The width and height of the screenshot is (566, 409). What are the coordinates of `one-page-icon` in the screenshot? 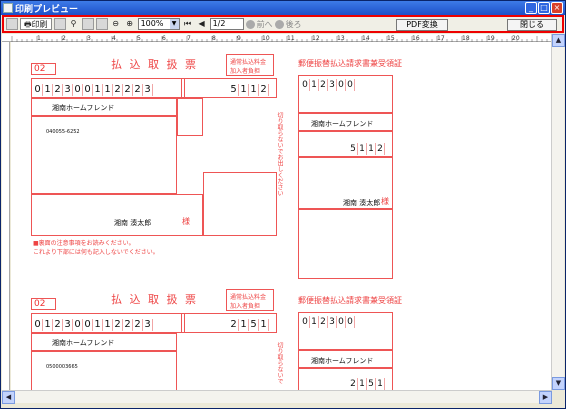 It's located at (87, 24).